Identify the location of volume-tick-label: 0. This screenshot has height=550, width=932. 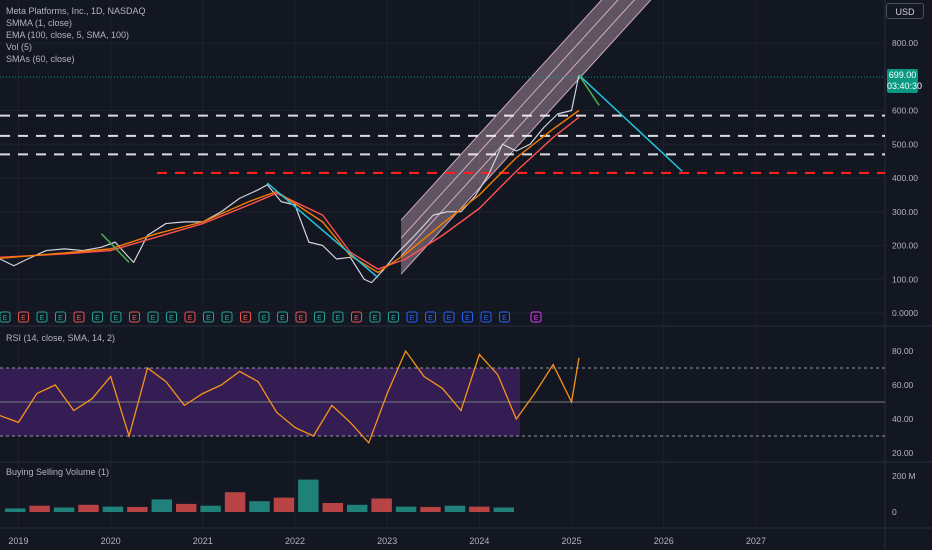
(894, 512).